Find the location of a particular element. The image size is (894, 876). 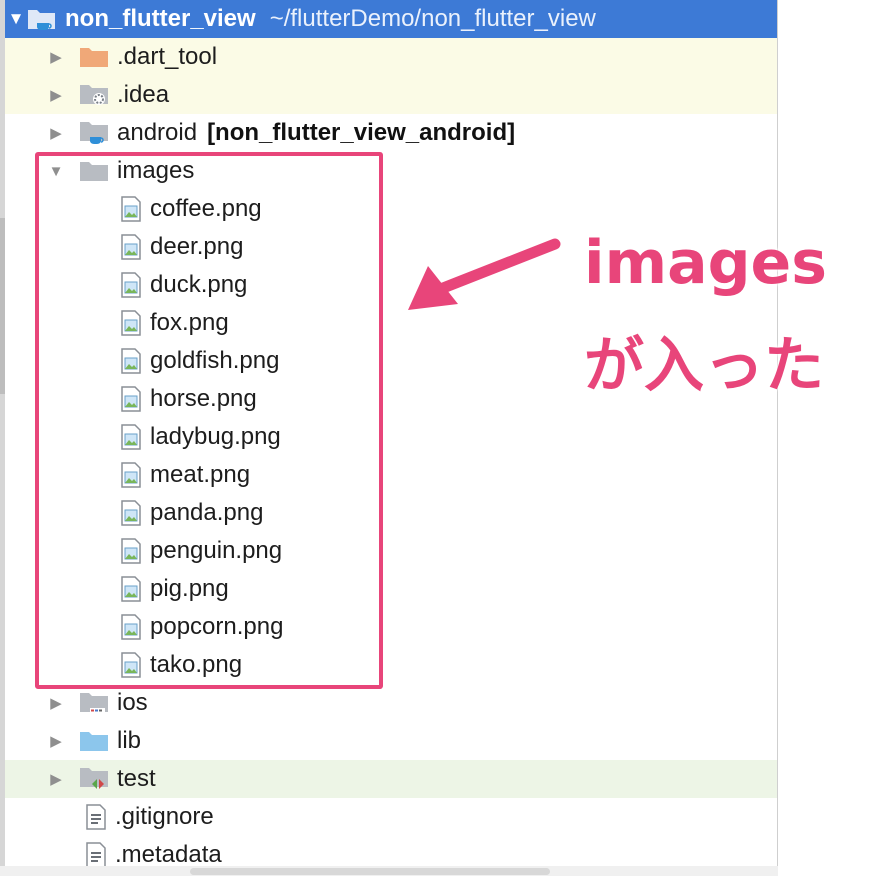

tree-row-test: ▶ test is located at coordinates (391, 779).